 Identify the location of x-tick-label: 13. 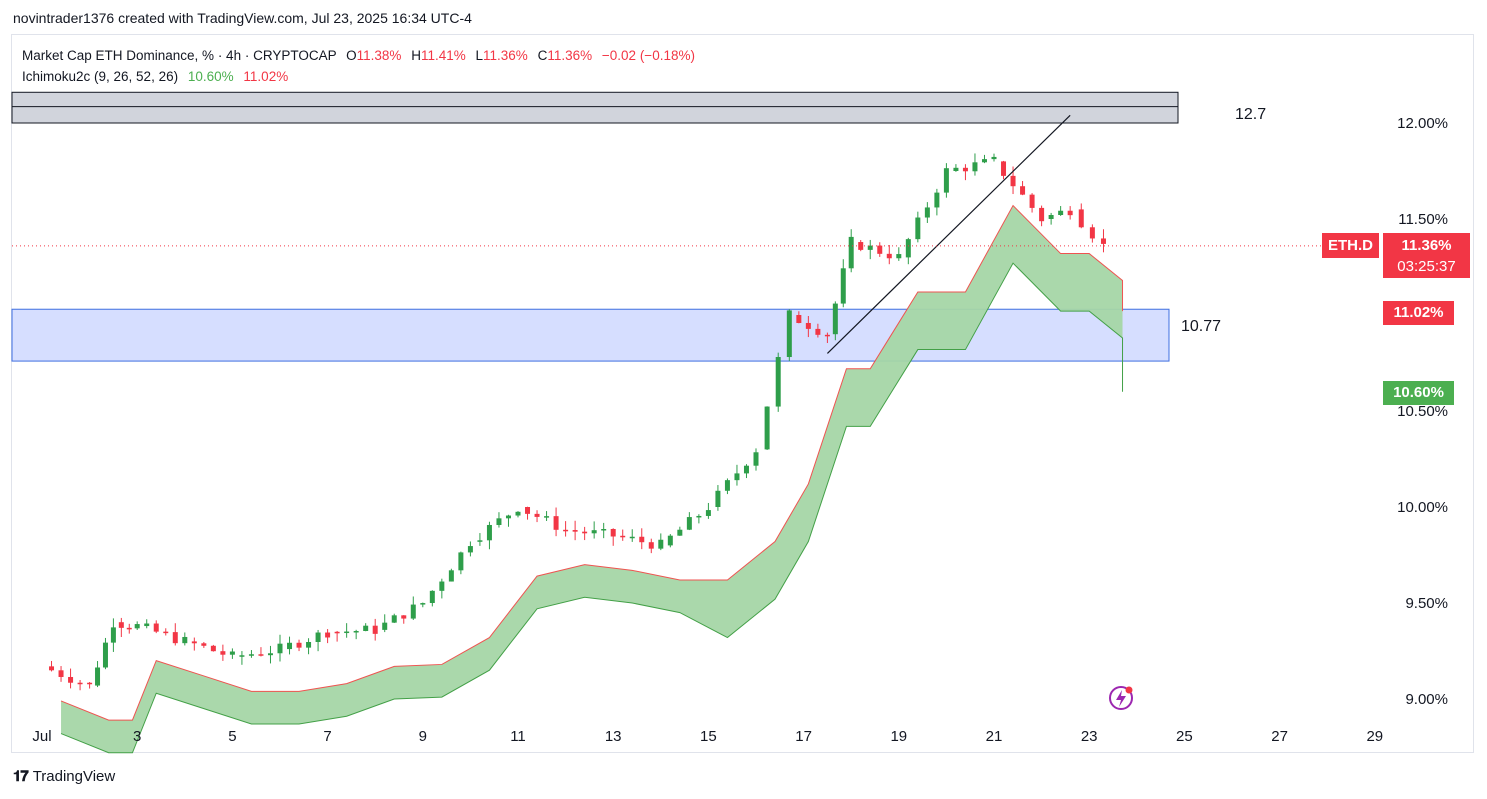
(613, 736).